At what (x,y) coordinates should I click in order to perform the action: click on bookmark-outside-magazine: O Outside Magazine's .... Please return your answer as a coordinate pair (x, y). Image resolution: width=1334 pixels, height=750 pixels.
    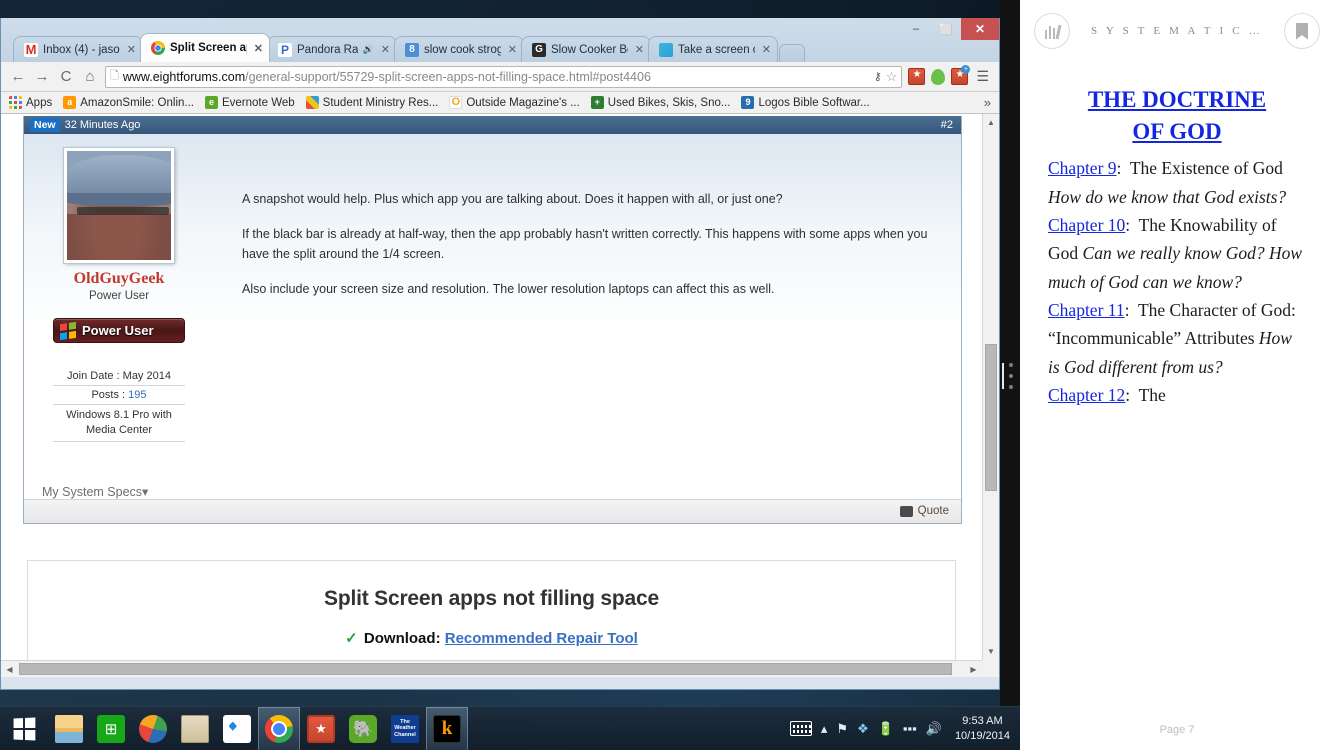
    Looking at the image, I should click on (514, 102).